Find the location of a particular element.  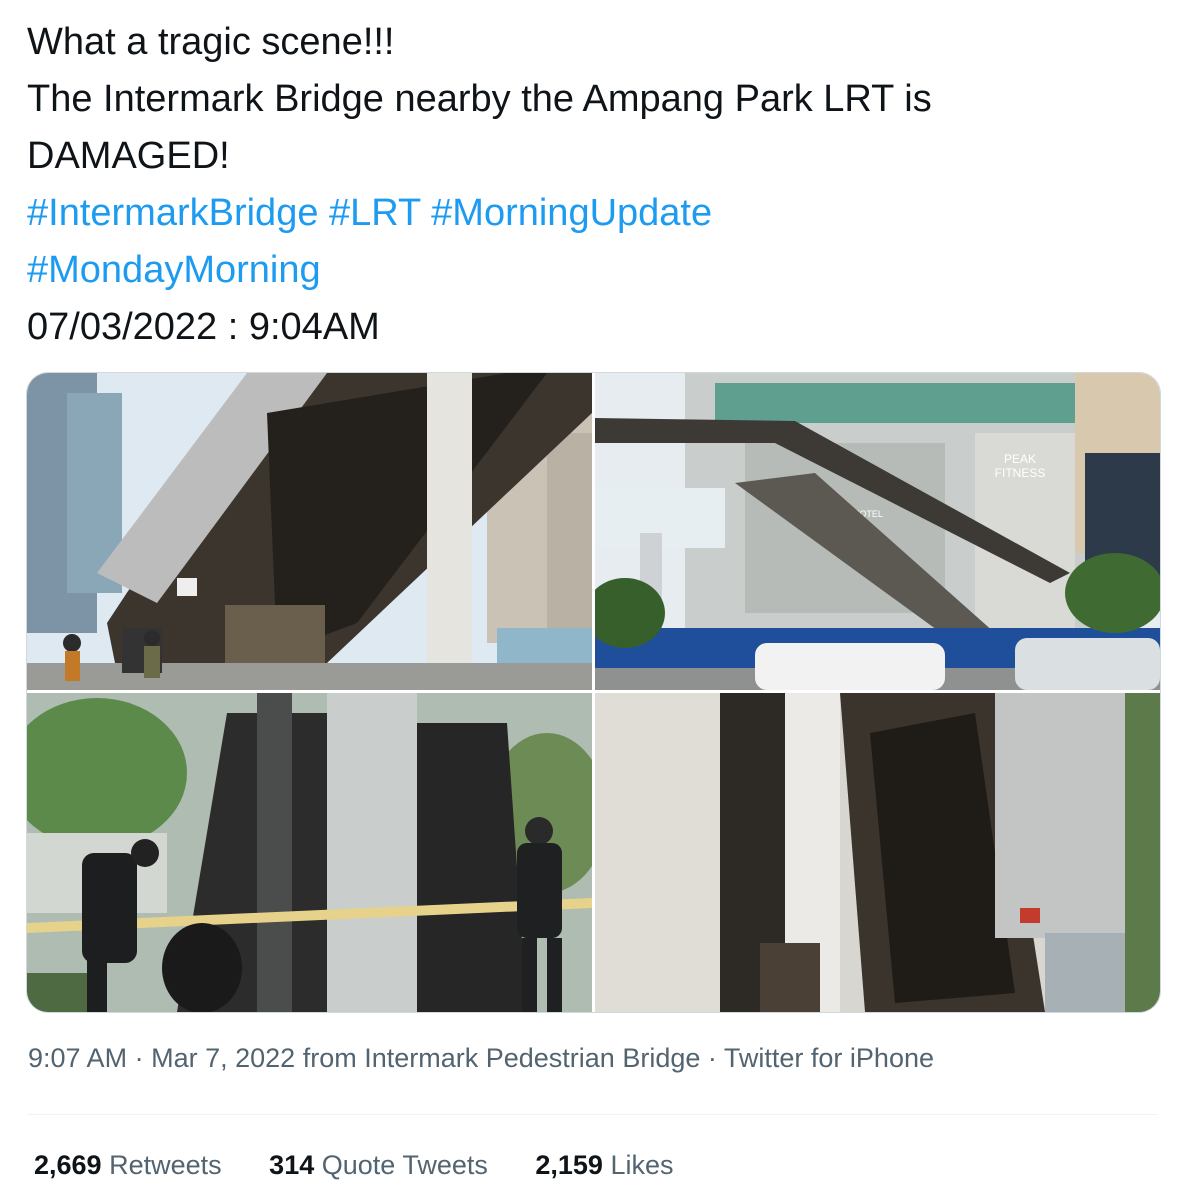

hashtag-link: #LRT is located at coordinates (375, 213).